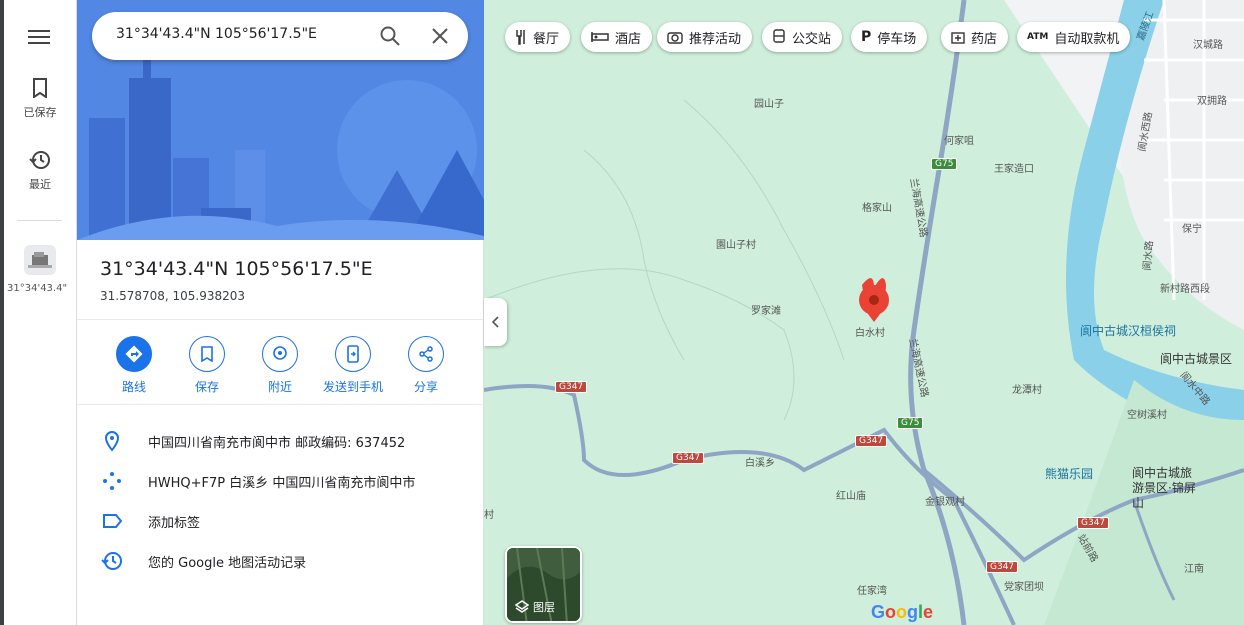 The image size is (1244, 625). Describe the element at coordinates (1212, 101) in the screenshot. I see `map-label: 双拥路` at that location.